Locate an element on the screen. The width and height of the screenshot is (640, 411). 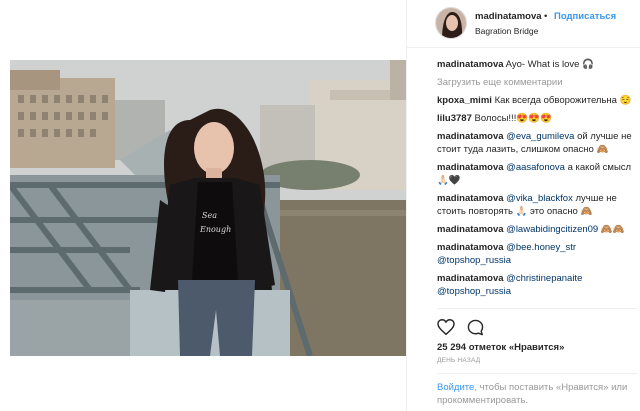
follow-button: Подписаться is located at coordinates (585, 16).